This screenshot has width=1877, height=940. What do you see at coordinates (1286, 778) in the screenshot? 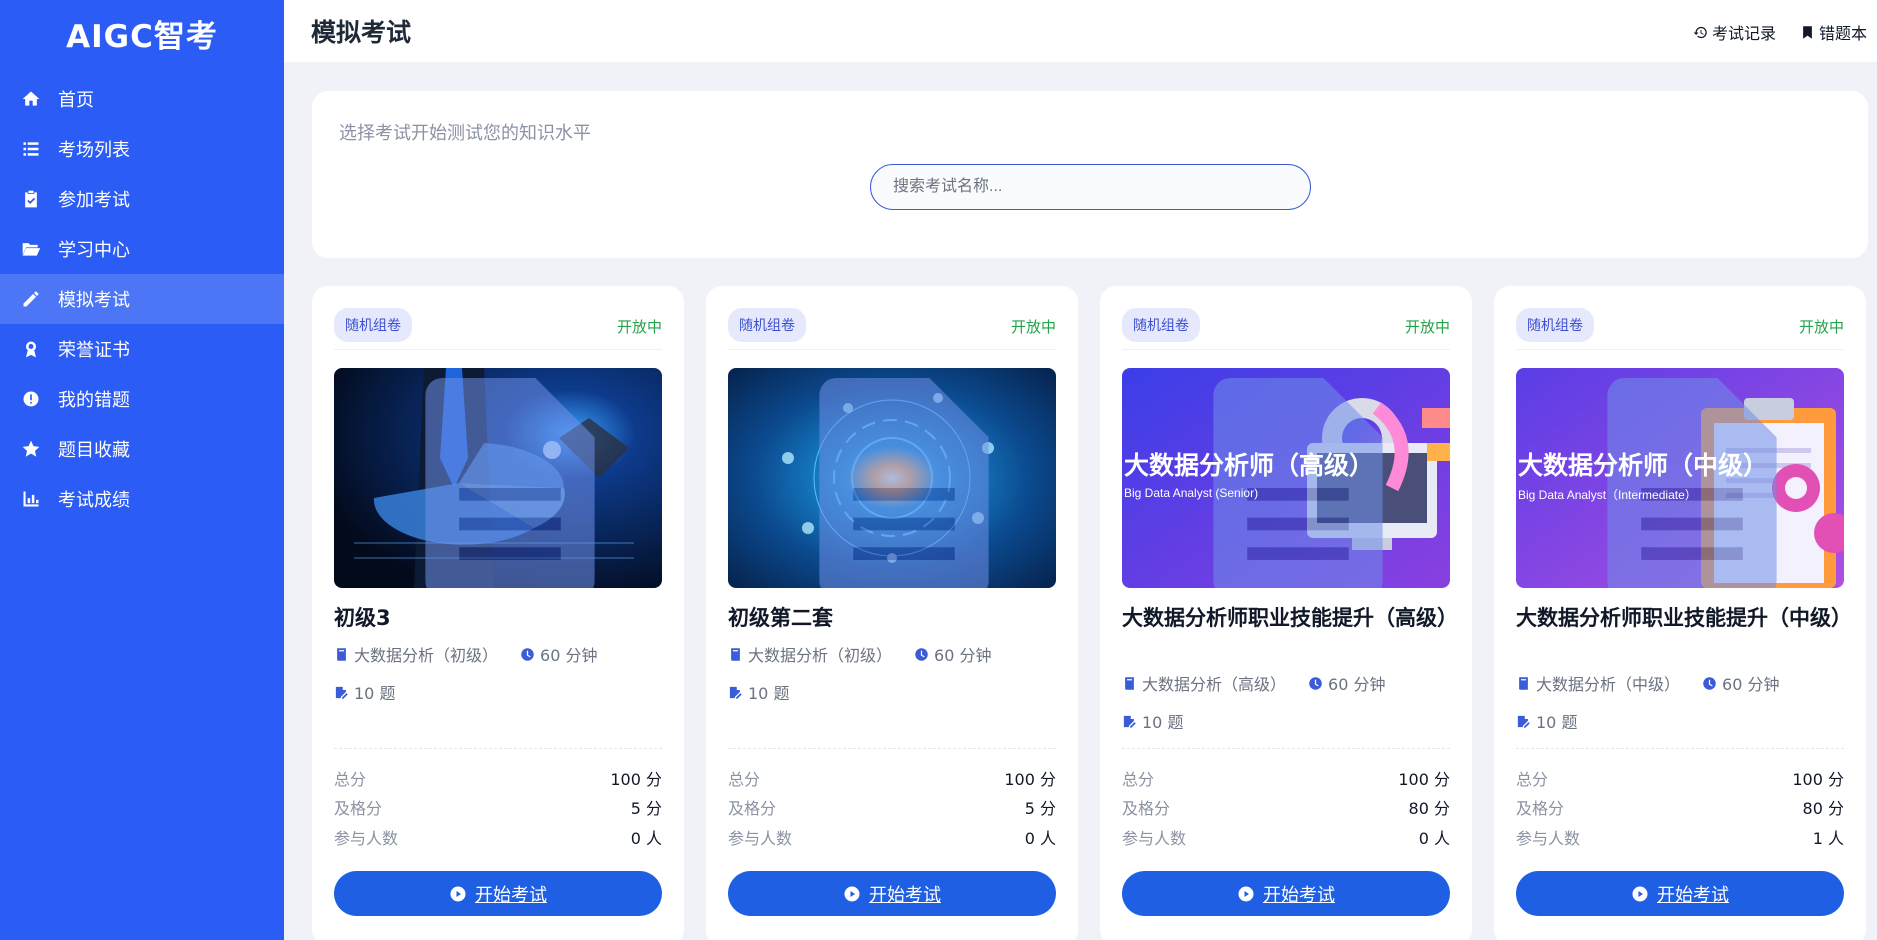
I see `stat-total: 总分 100 分` at bounding box center [1286, 778].